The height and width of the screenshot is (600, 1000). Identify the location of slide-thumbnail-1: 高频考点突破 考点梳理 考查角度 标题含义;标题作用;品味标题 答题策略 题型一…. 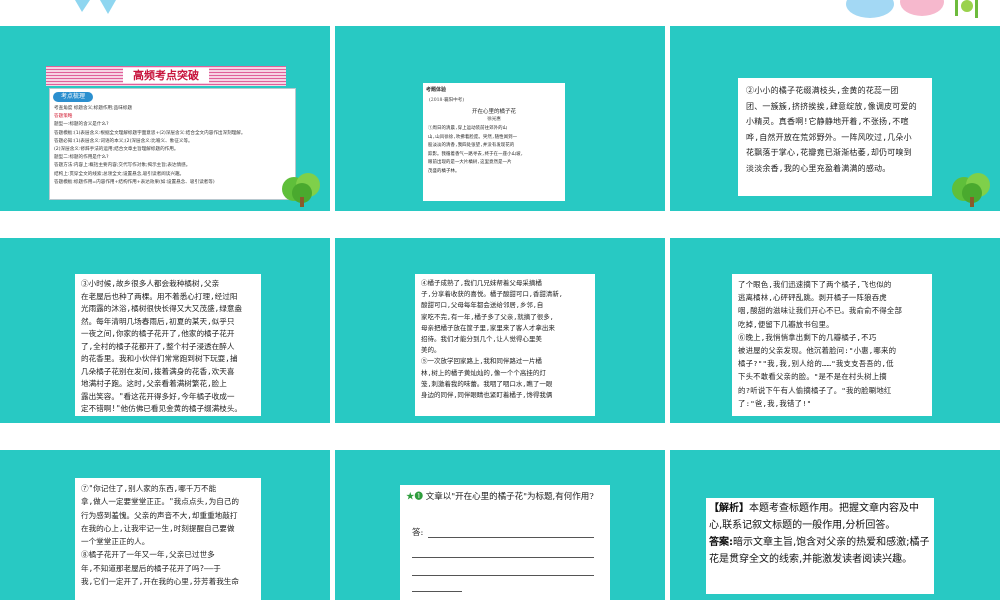
(165, 118).